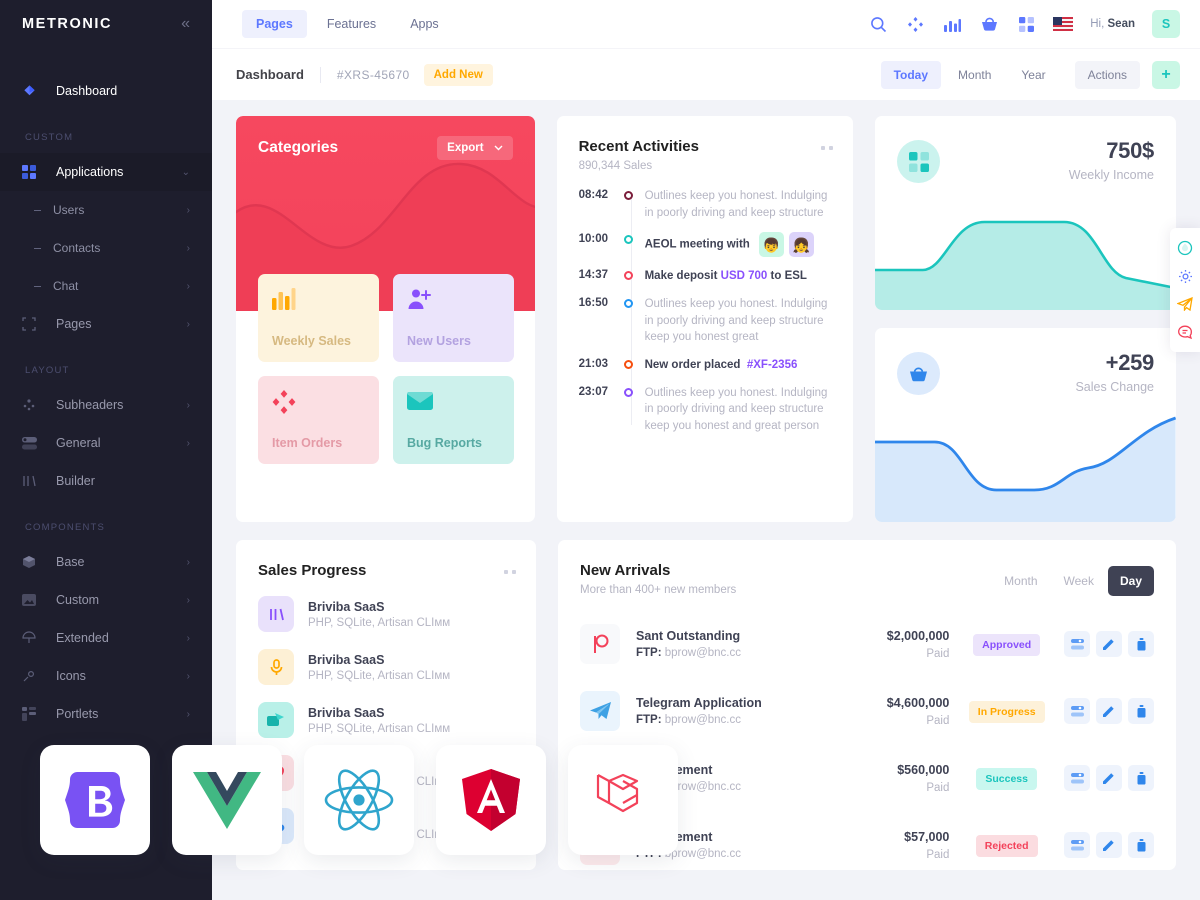  What do you see at coordinates (475, 148) in the screenshot?
I see `export-button: Export` at bounding box center [475, 148].